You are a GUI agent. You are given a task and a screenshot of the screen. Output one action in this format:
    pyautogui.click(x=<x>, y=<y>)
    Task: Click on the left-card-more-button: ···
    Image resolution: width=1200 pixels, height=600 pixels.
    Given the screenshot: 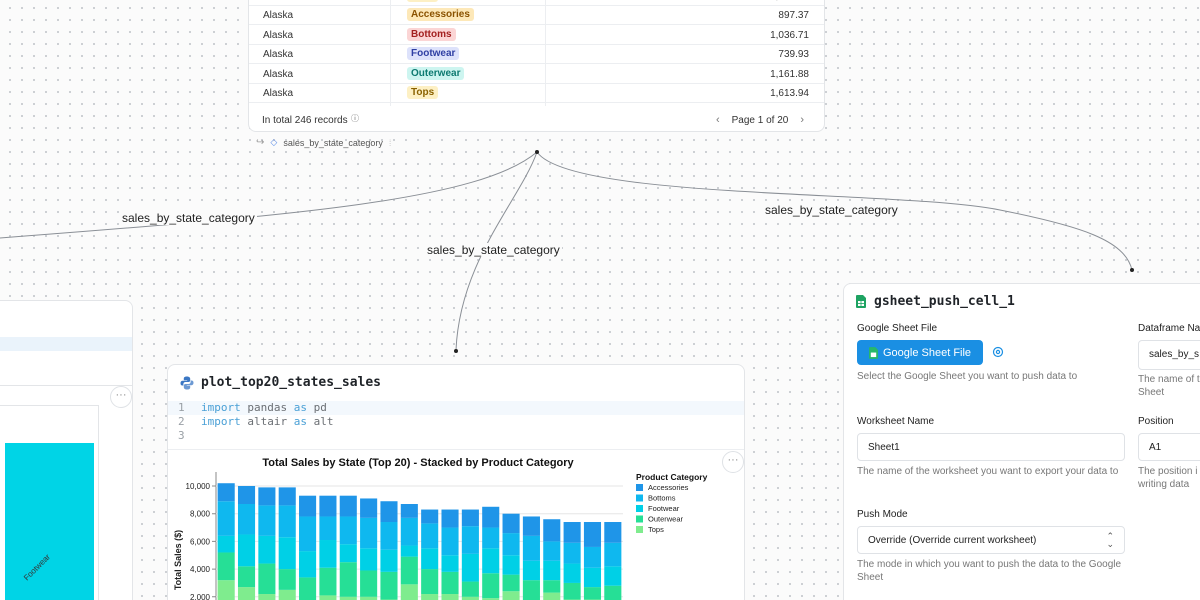 What is the action you would take?
    pyautogui.click(x=121, y=397)
    